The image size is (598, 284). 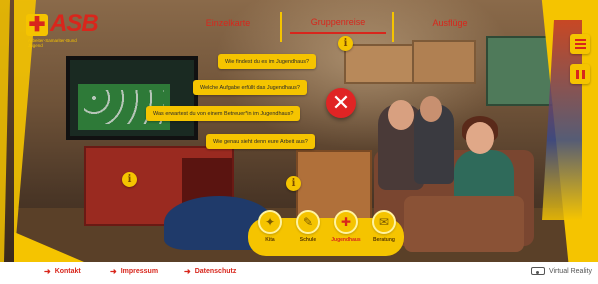 I want to click on television, so click(x=132, y=98).